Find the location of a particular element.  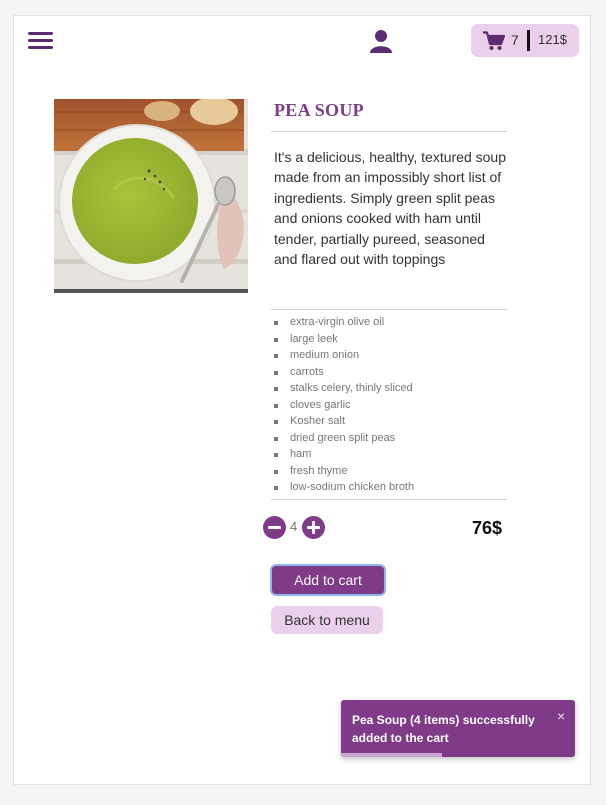

ingredients-divider is located at coordinates (389, 499).